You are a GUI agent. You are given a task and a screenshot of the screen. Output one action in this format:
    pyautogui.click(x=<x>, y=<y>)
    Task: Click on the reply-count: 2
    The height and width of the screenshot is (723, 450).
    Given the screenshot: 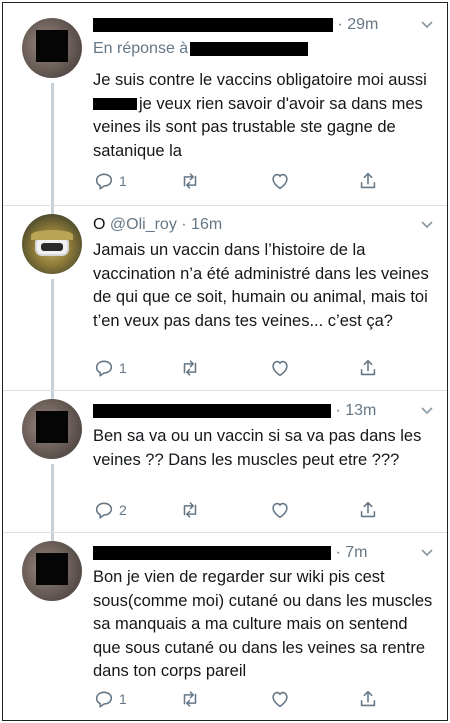 What is the action you would take?
    pyautogui.click(x=123, y=510)
    